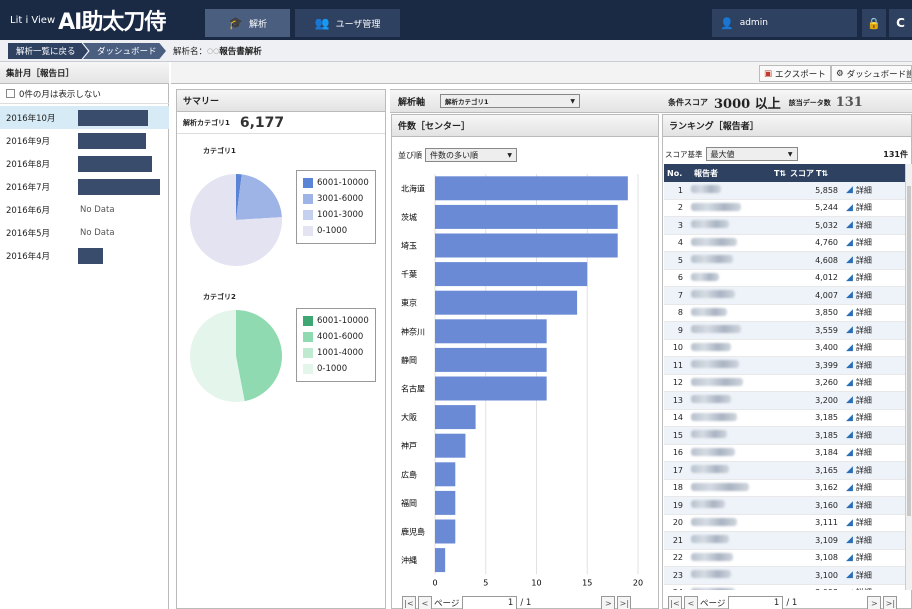  Describe the element at coordinates (84, 94) in the screenshot. I see `hide-zero-months-toggle: 0件の月は表示しない` at that location.